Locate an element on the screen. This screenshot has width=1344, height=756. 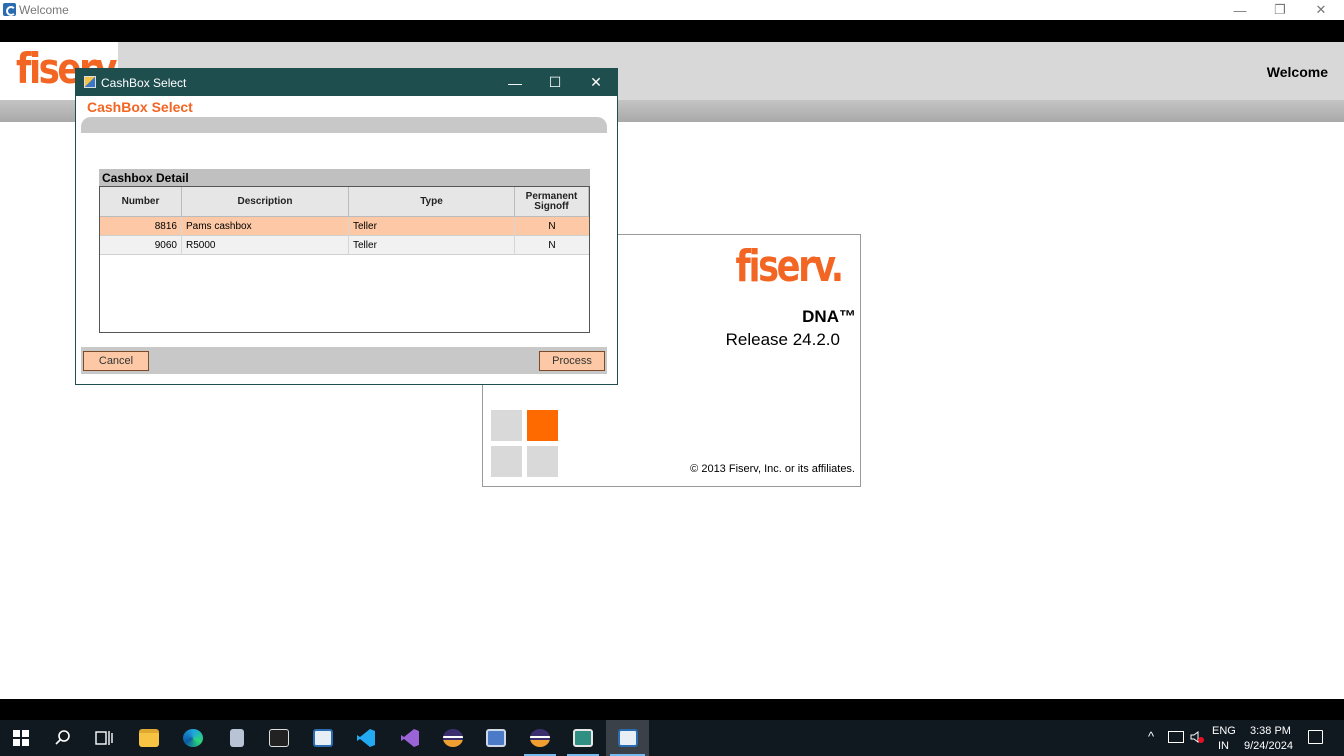
column-header-number: Number is located at coordinates (141, 202).